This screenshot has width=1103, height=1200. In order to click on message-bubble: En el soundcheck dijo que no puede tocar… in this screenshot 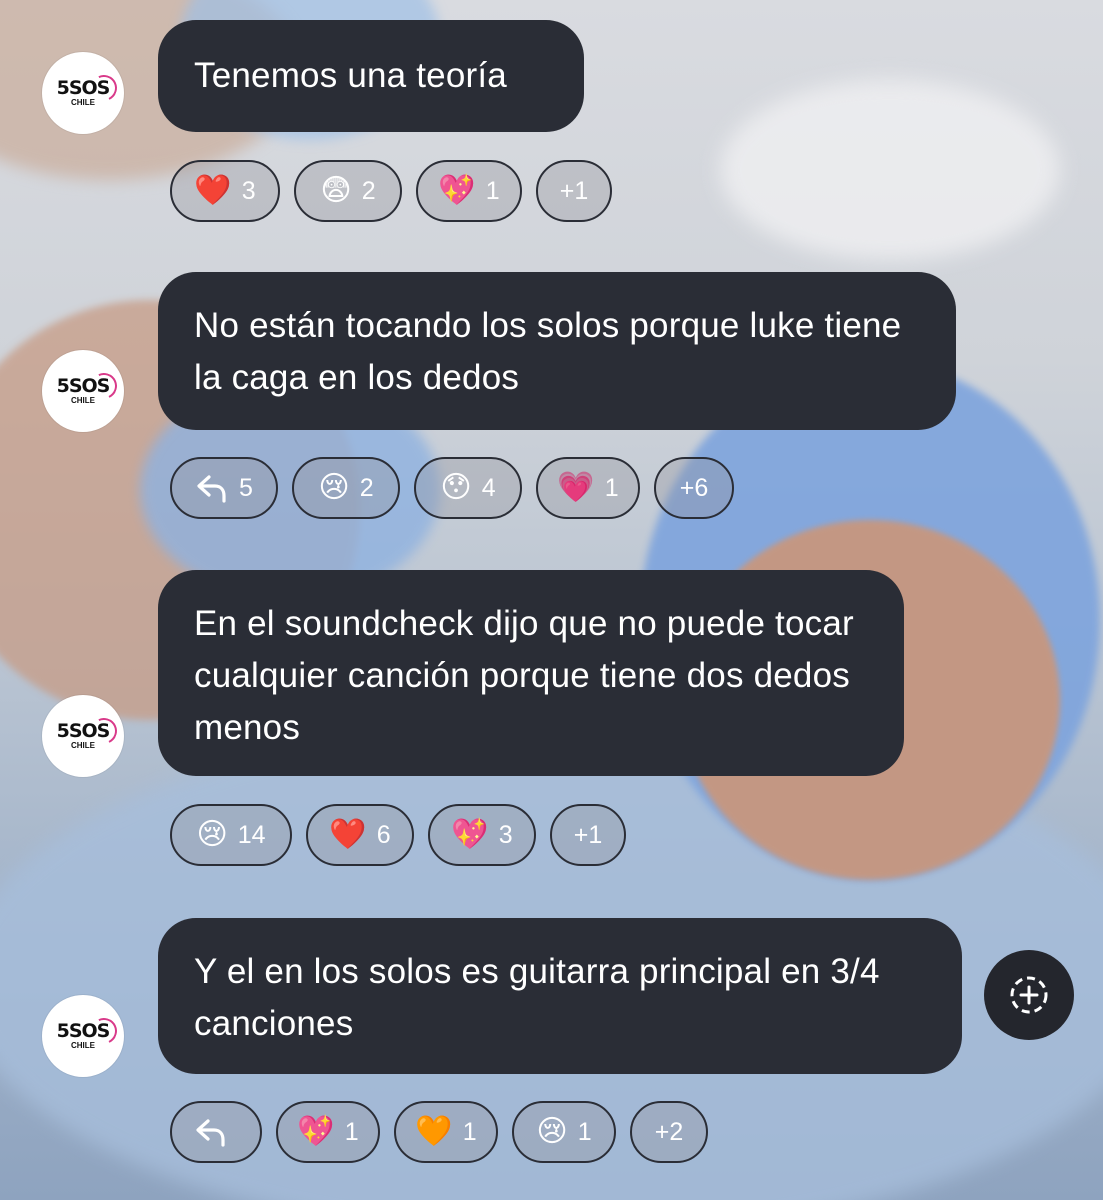, I will do `click(531, 673)`.